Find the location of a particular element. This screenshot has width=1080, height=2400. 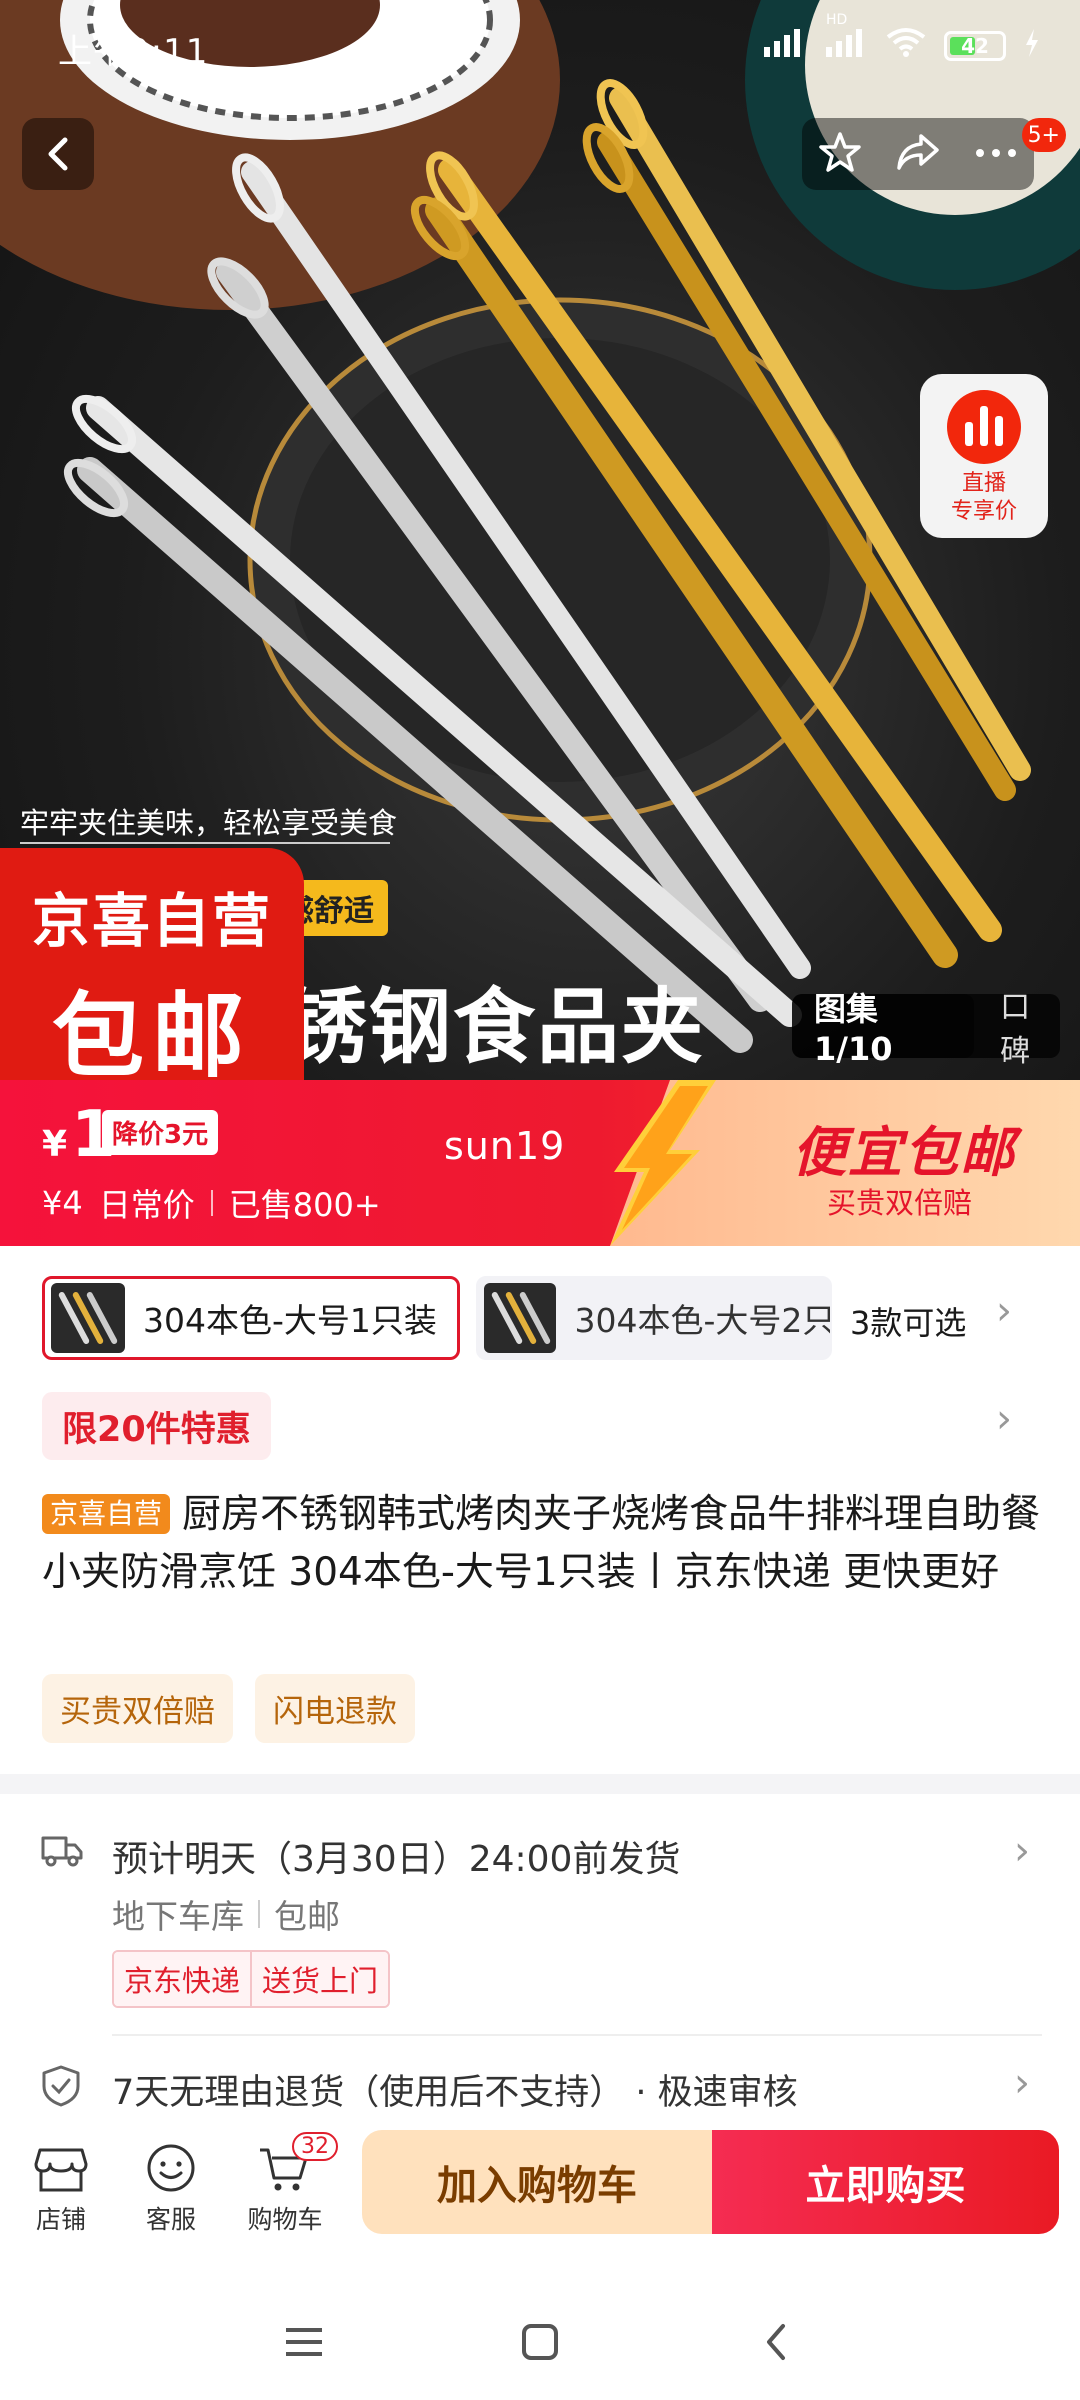

service-tag: 闪电退款 is located at coordinates (335, 1708).